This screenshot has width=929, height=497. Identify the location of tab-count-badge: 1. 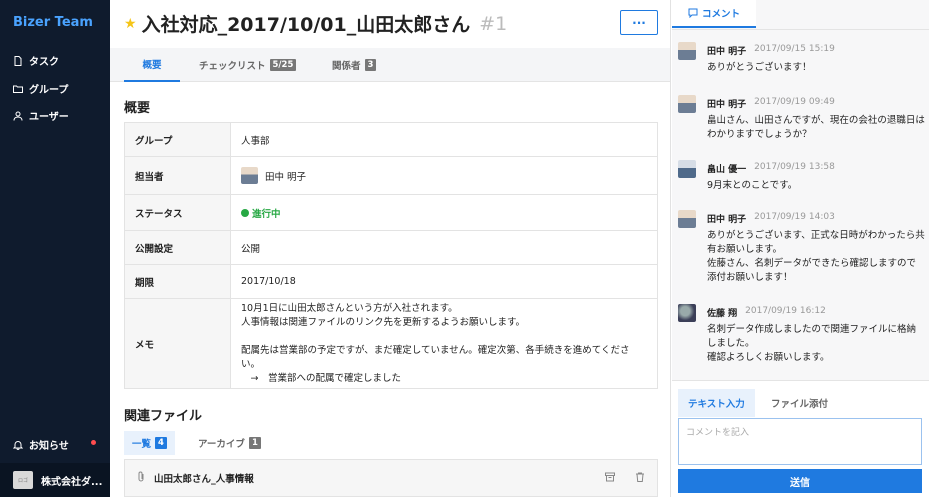
(254, 443).